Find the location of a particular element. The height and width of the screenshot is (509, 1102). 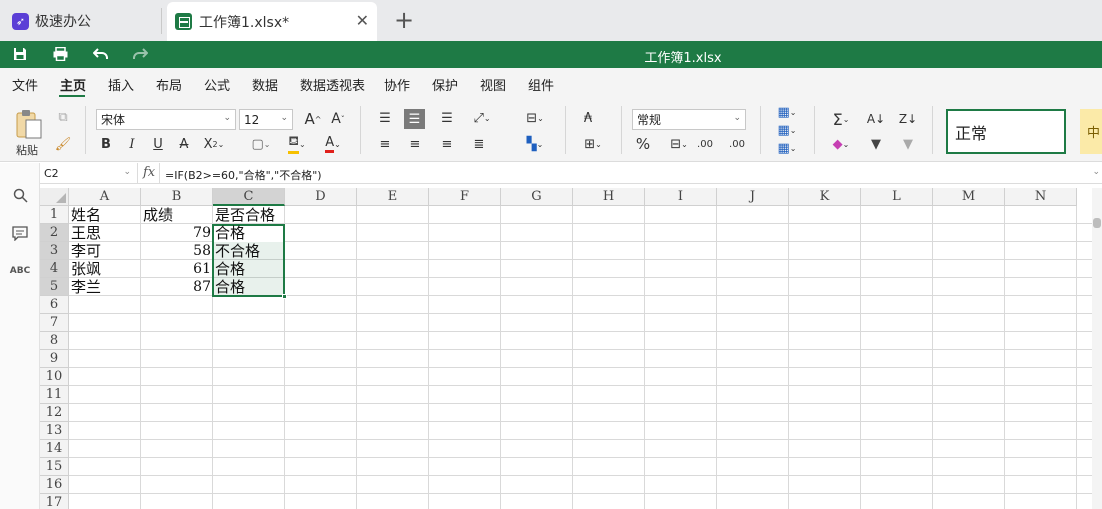

row-header-17: 17 is located at coordinates (54, 501).